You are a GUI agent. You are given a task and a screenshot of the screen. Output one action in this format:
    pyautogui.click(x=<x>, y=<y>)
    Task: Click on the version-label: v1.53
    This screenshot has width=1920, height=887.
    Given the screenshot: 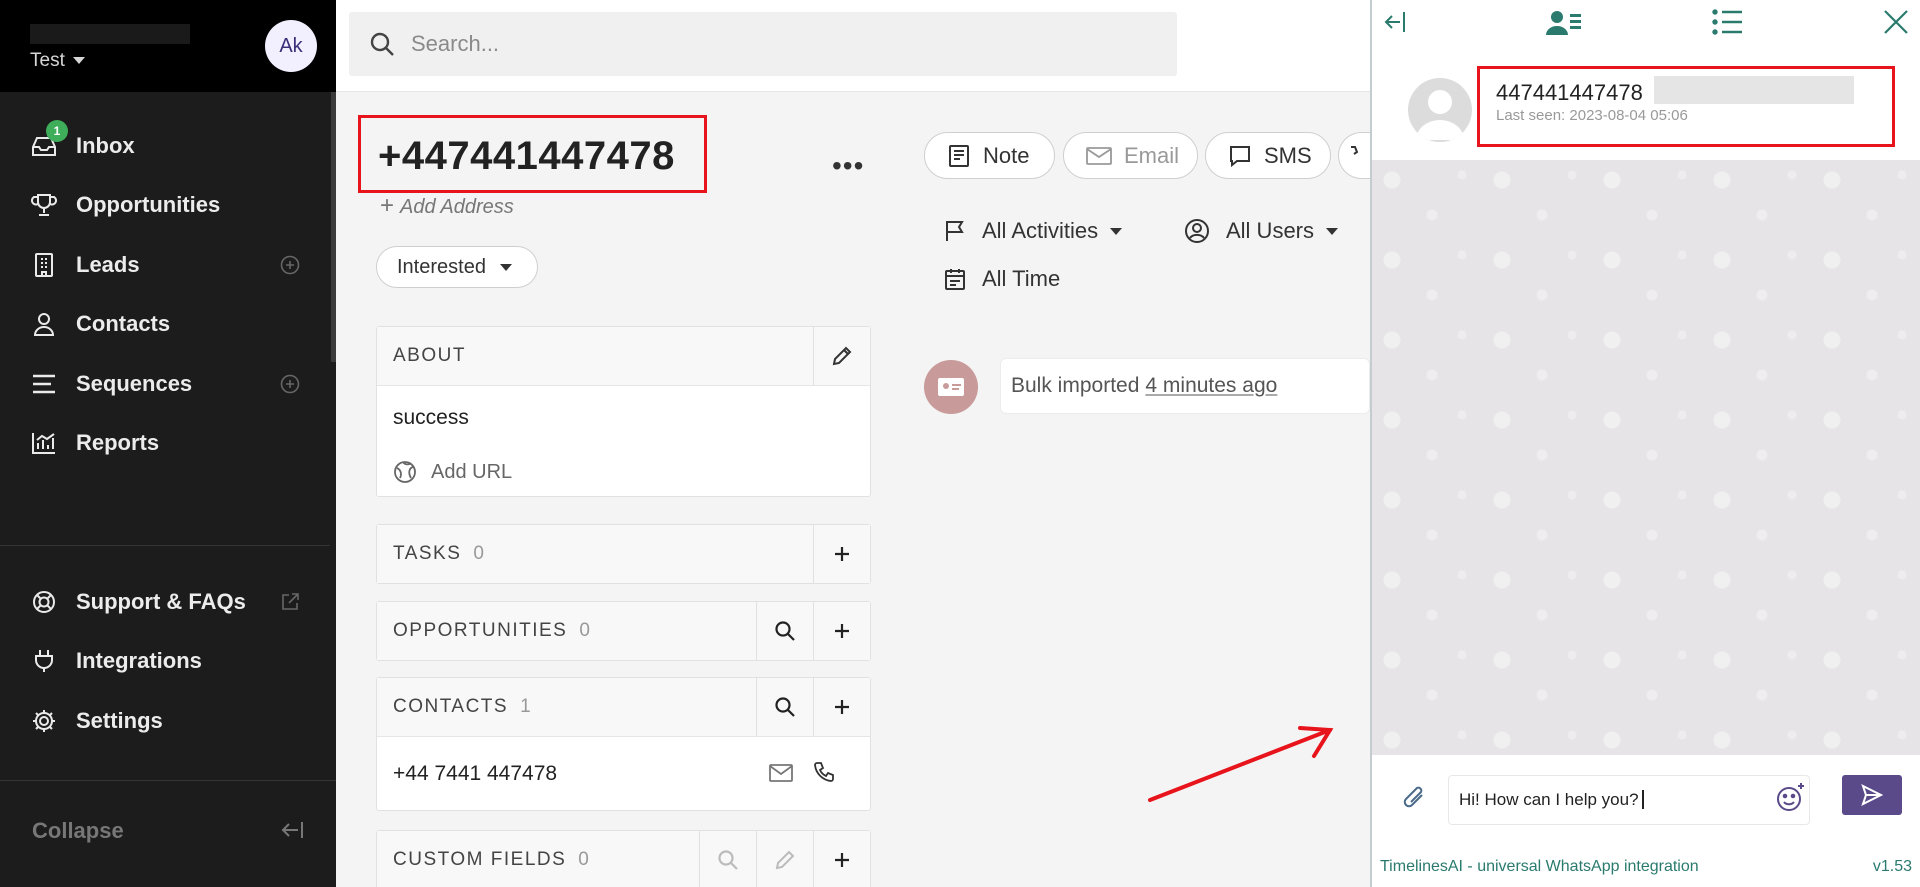 What is the action you would take?
    pyautogui.click(x=1892, y=866)
    